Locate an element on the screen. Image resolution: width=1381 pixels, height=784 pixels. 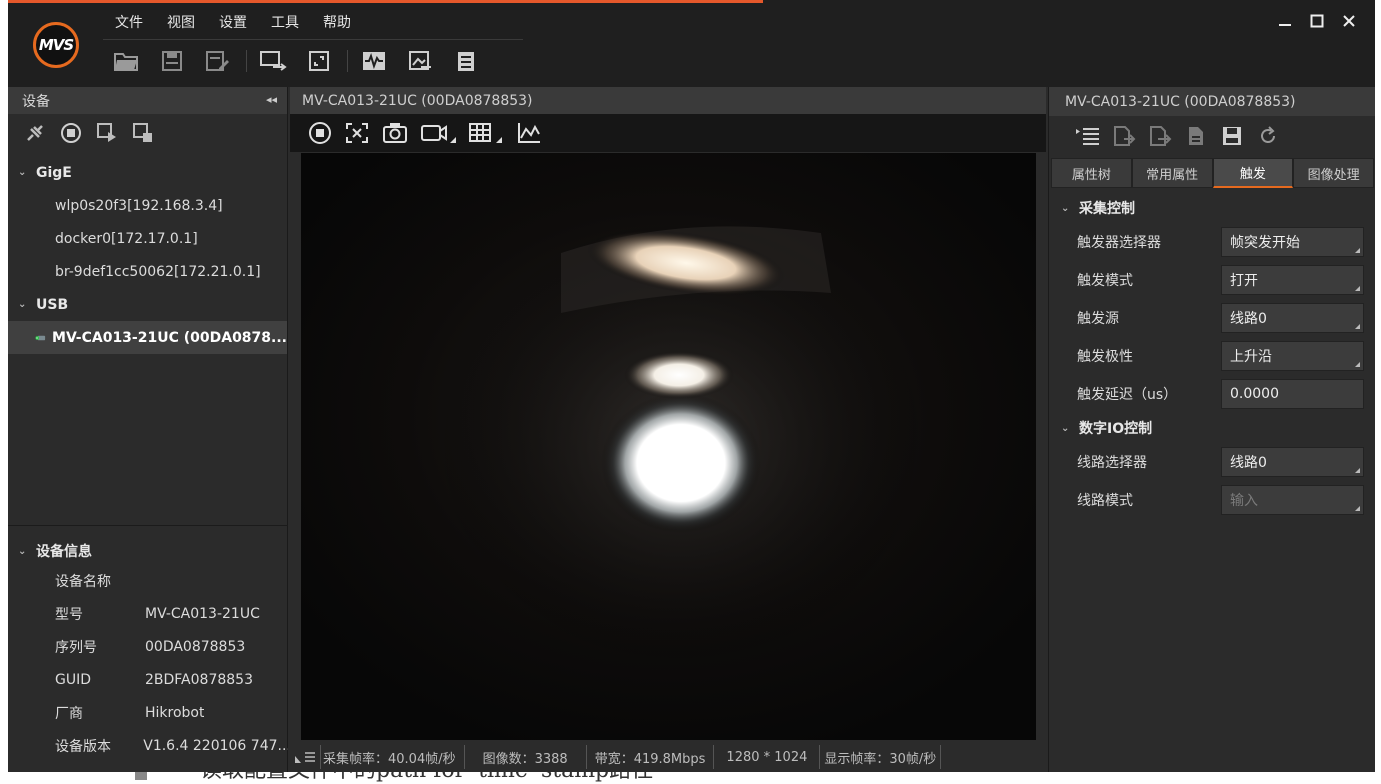
menu-settings: 设置 is located at coordinates (233, 21).